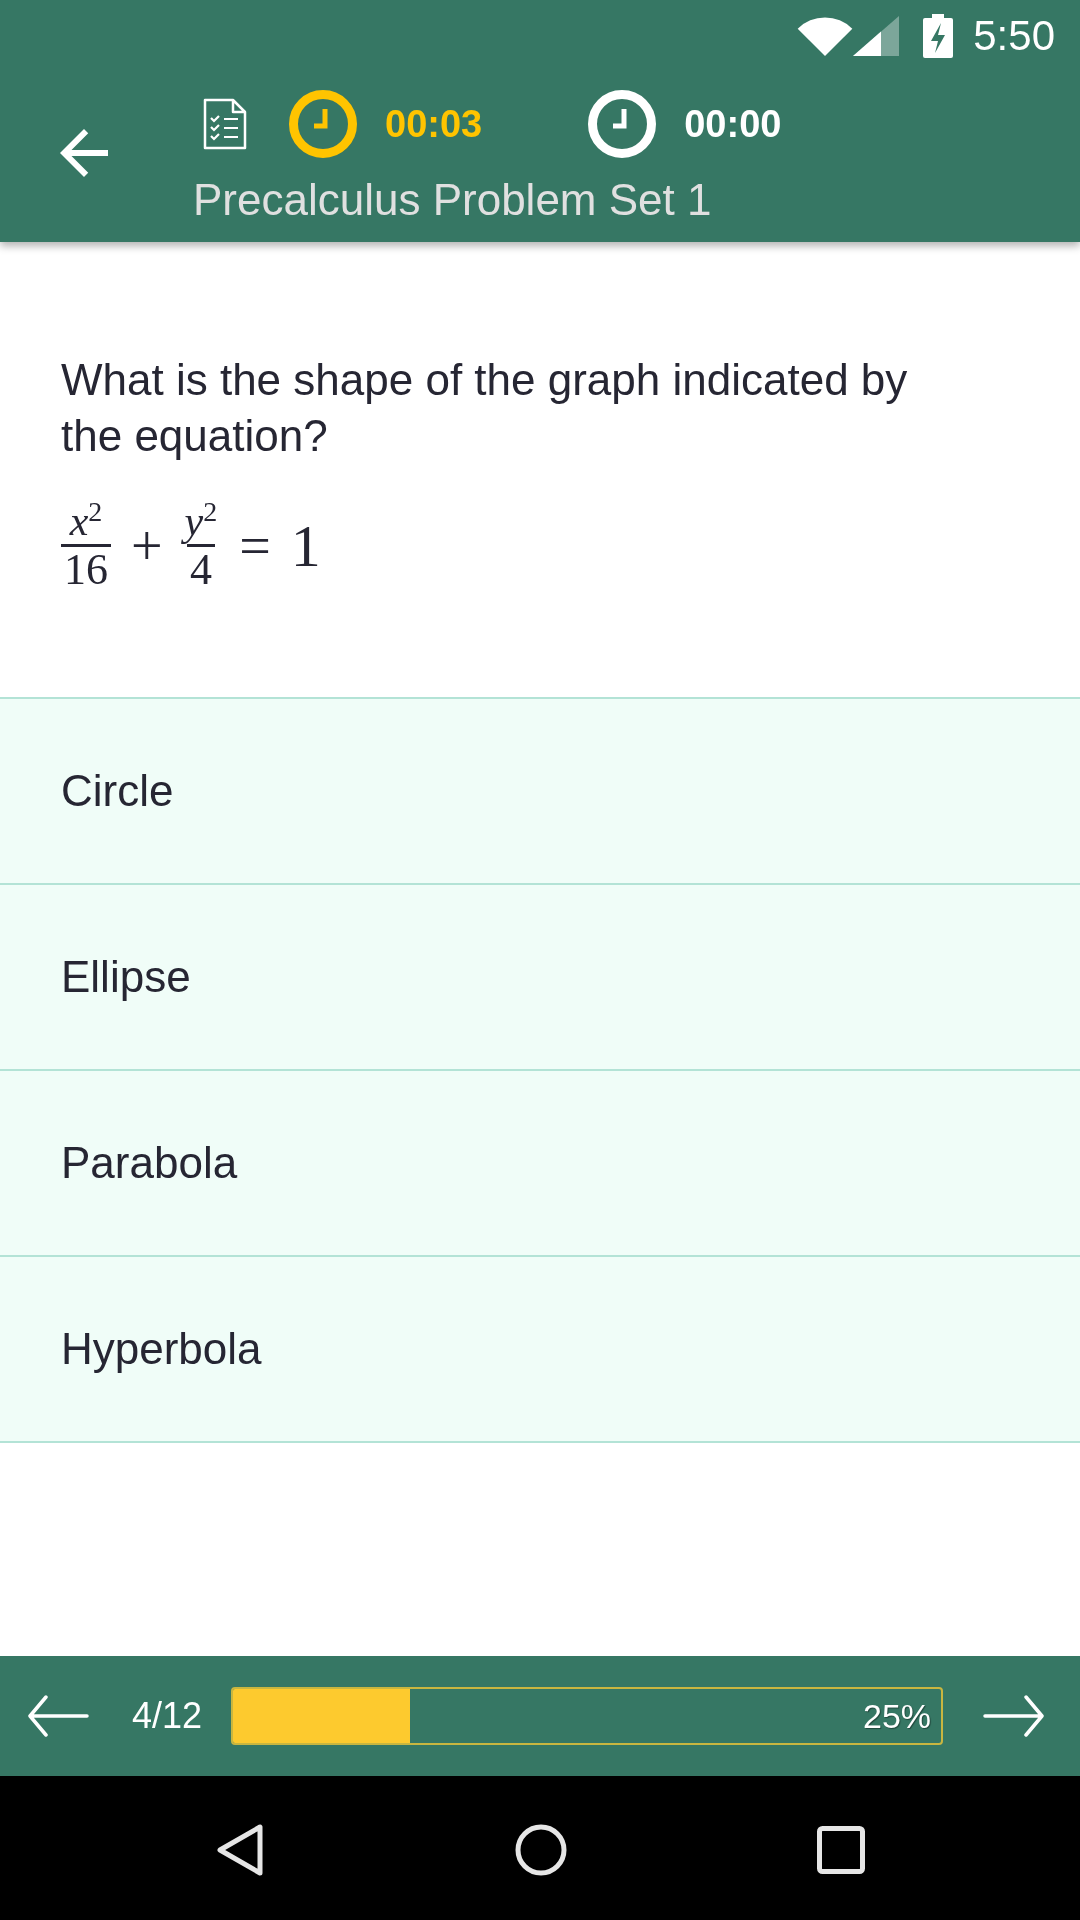  What do you see at coordinates (434, 124) in the screenshot?
I see `timer-text: 00:03` at bounding box center [434, 124].